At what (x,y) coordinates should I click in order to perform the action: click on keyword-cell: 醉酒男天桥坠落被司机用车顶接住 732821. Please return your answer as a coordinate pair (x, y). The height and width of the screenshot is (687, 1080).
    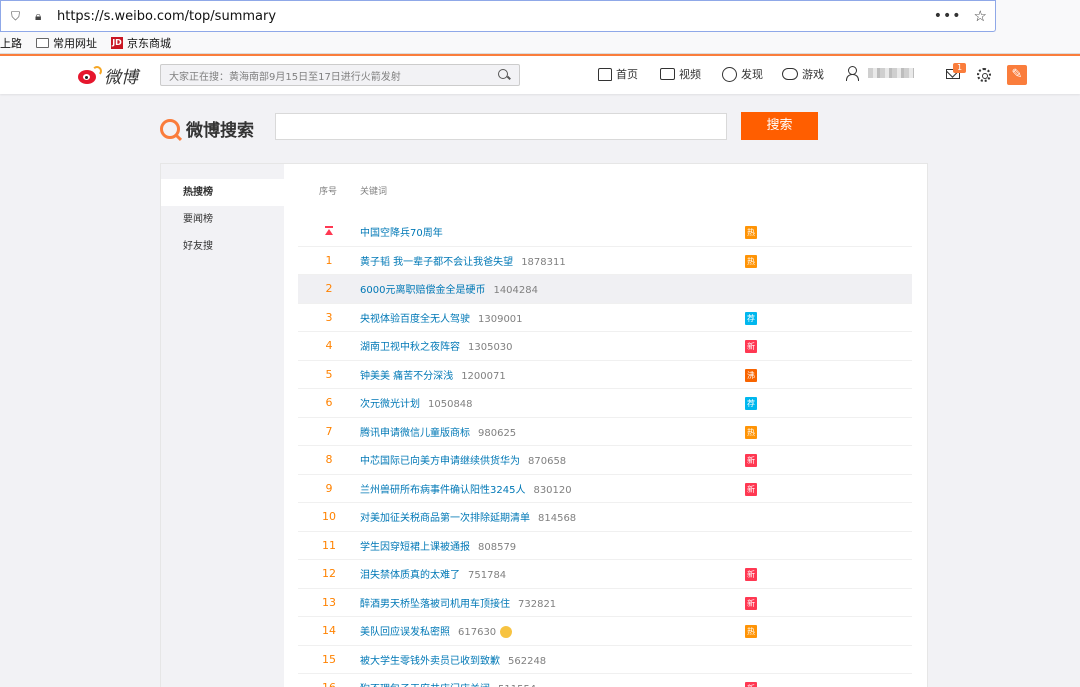
    Looking at the image, I should click on (458, 602).